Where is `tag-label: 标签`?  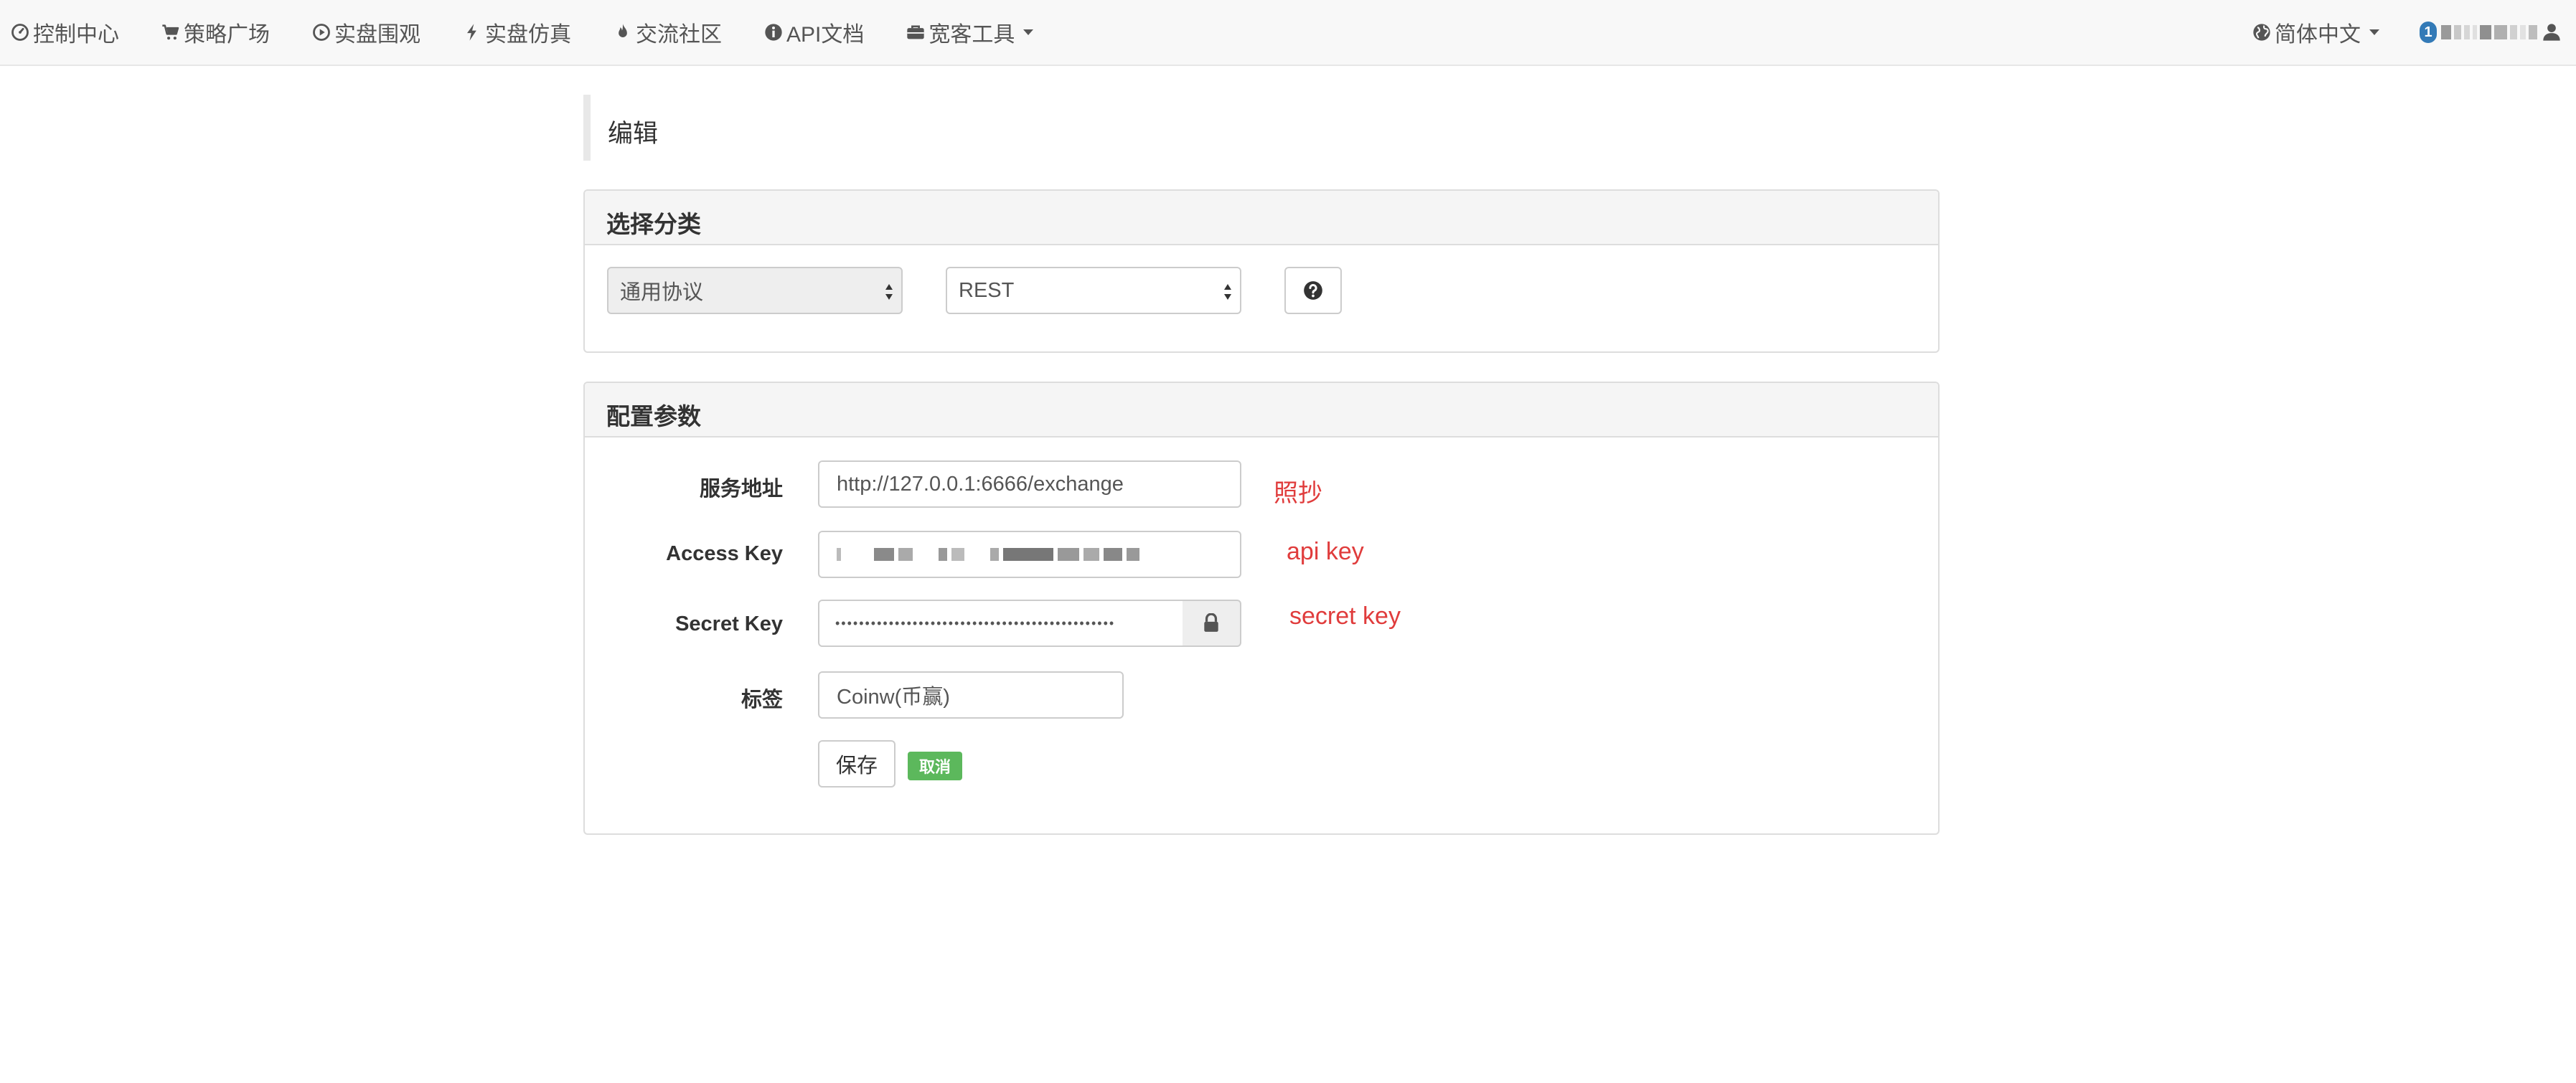 tag-label: 标签 is located at coordinates (762, 700).